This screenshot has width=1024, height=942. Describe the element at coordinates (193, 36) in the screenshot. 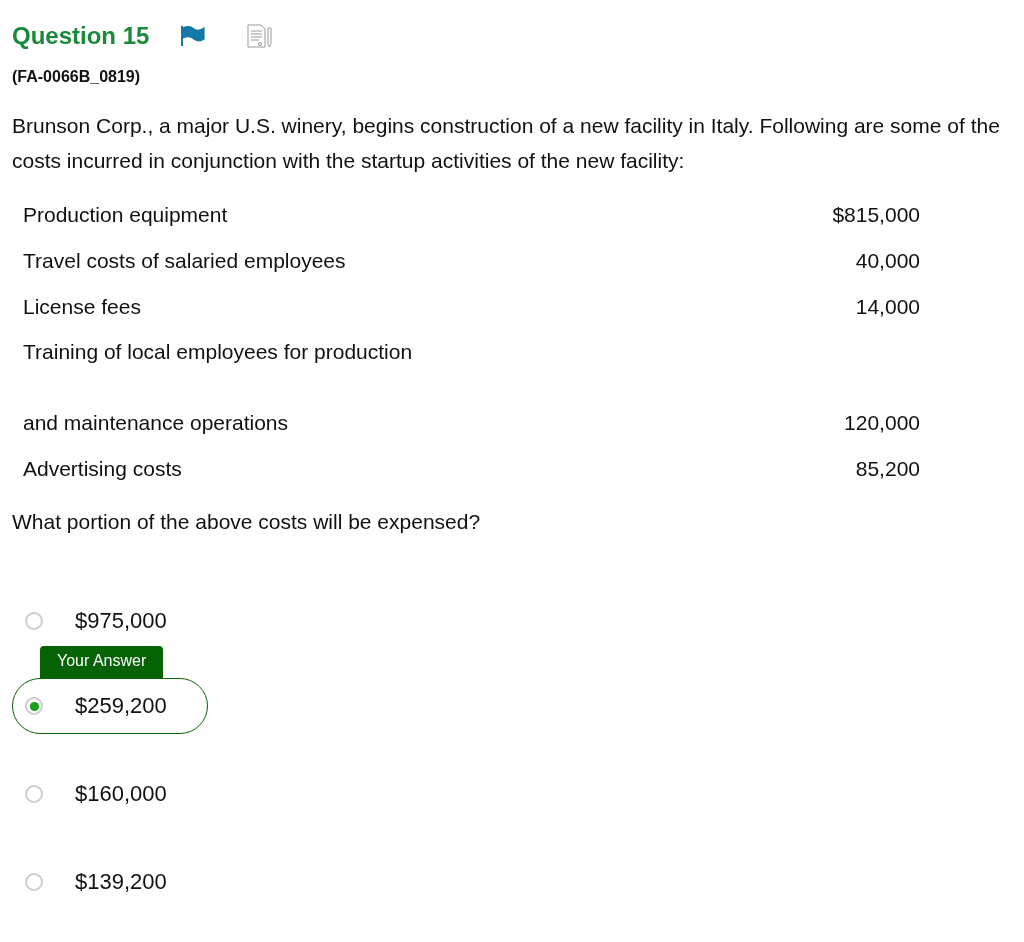

I see `flag-icon` at that location.